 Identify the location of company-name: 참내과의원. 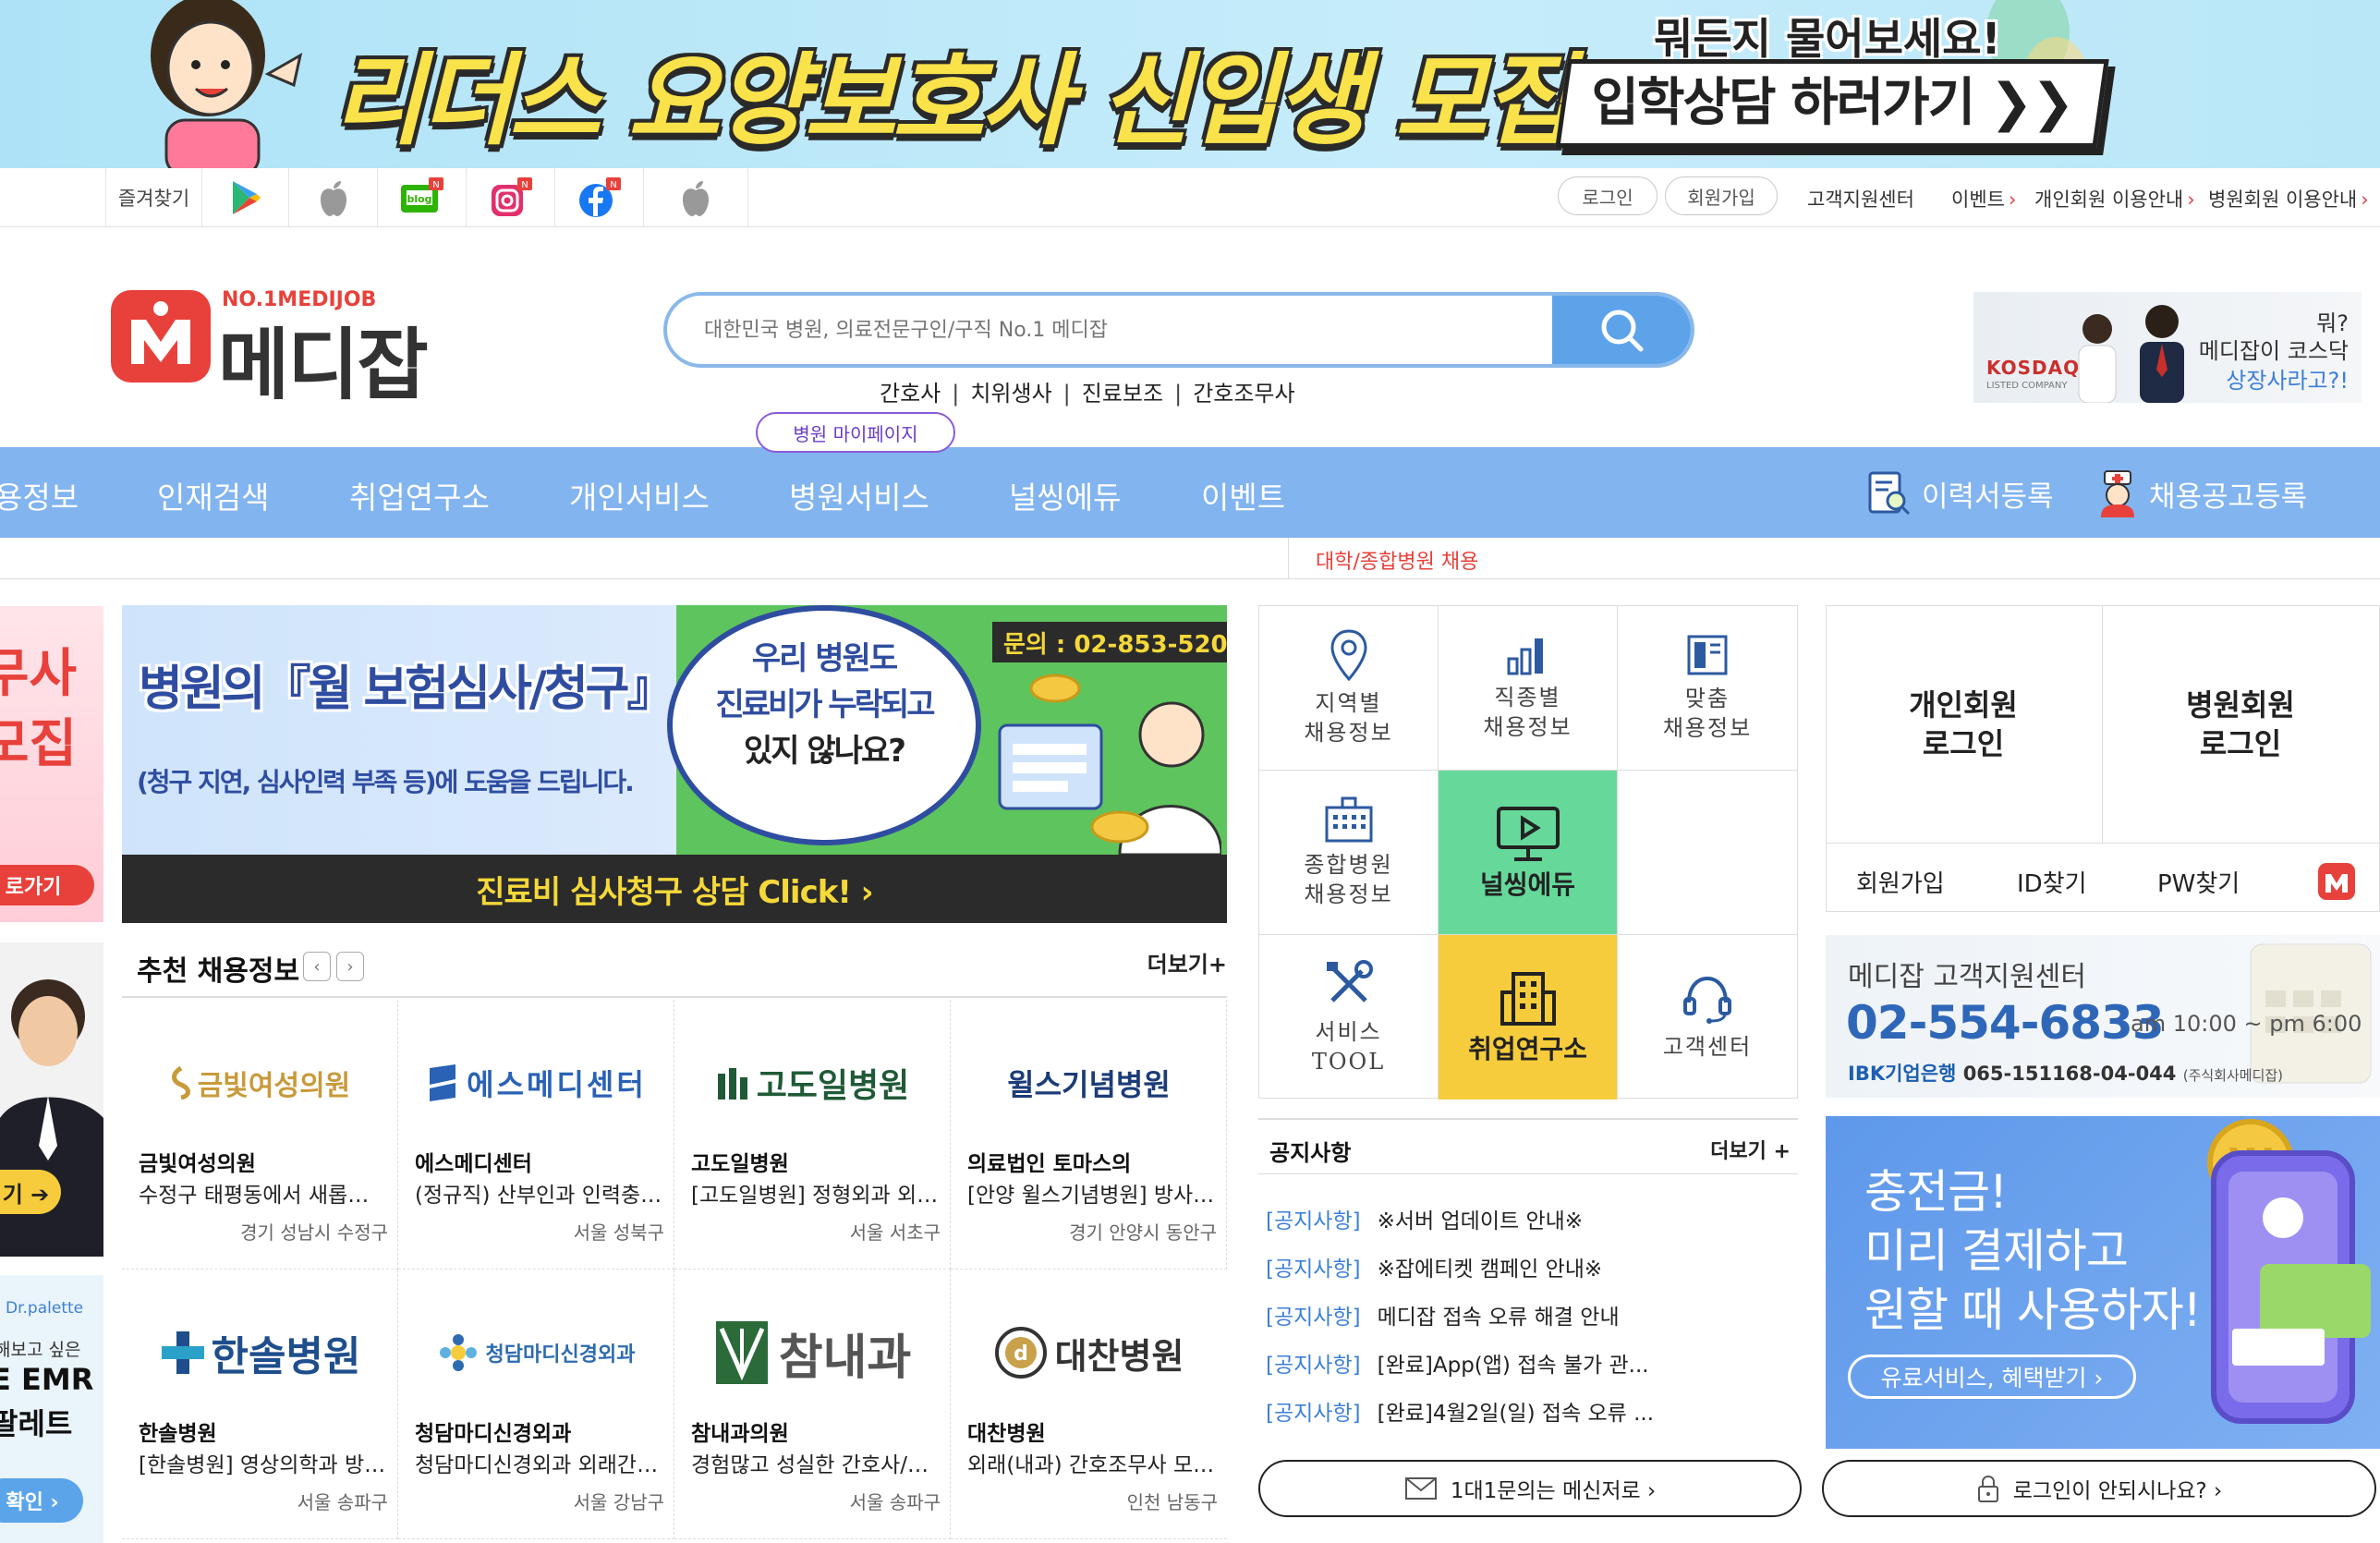
(740, 1434).